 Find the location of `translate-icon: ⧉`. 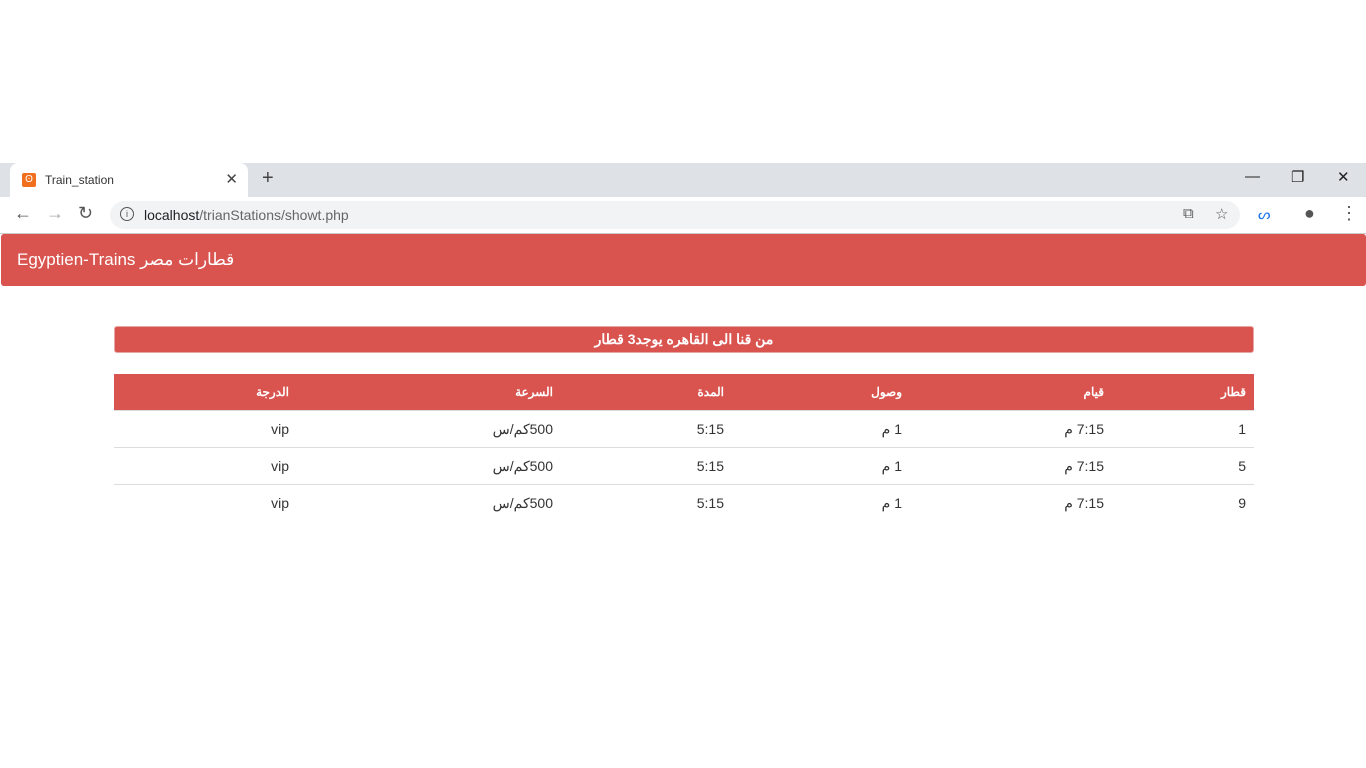

translate-icon: ⧉ is located at coordinates (1188, 213).